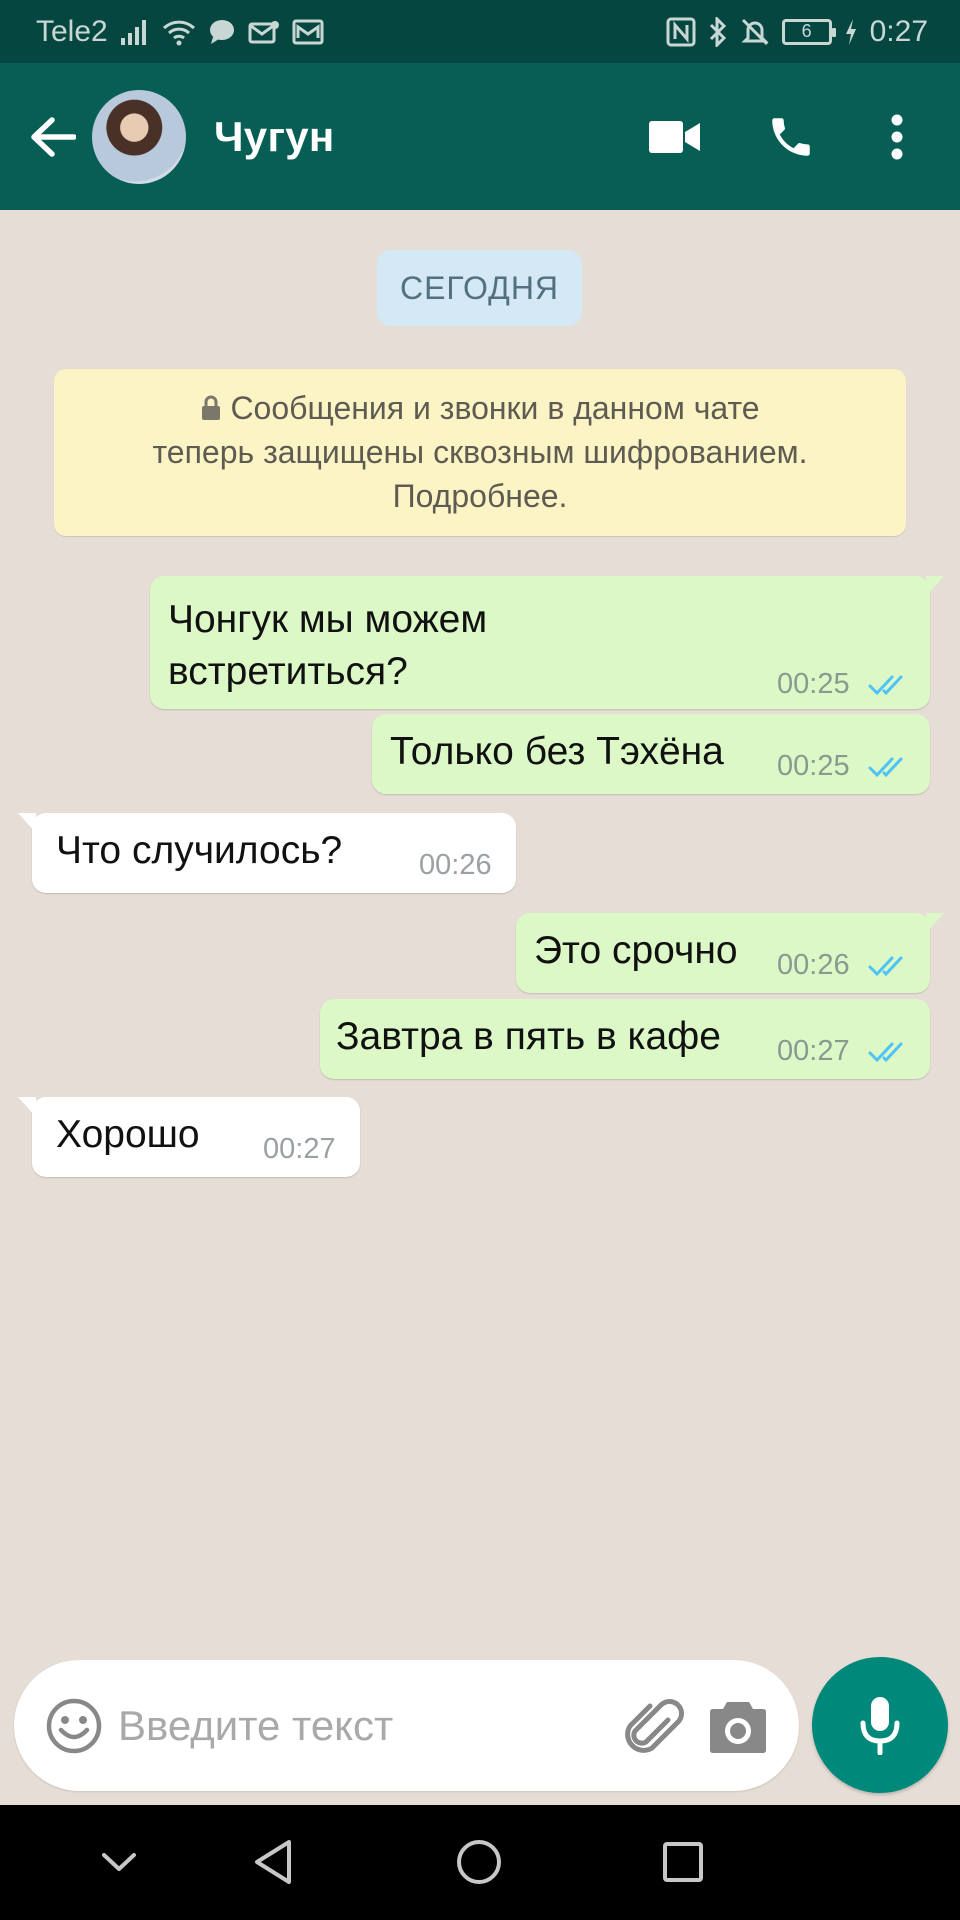  I want to click on emoji-button, so click(74, 1726).